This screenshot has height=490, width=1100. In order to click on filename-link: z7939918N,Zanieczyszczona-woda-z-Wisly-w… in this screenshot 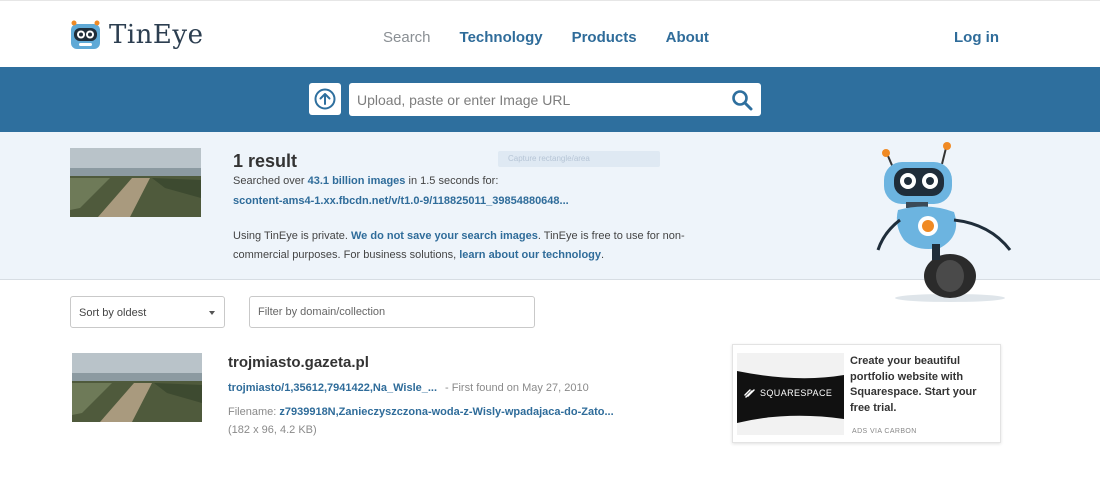, I will do `click(446, 412)`.